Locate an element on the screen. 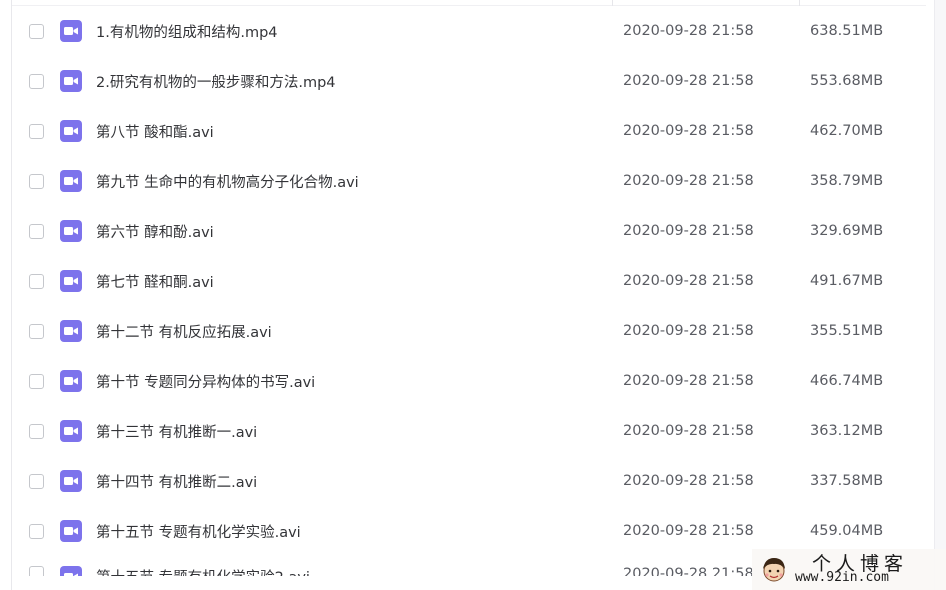 This screenshot has width=946, height=590. site-watermark: 个人博客 www.92in.com is located at coordinates (849, 569).